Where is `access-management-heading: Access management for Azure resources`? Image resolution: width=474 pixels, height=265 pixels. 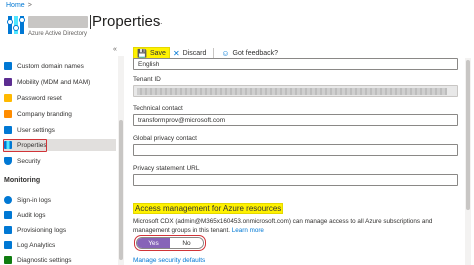 access-management-heading: Access management for Azure resources is located at coordinates (208, 208).